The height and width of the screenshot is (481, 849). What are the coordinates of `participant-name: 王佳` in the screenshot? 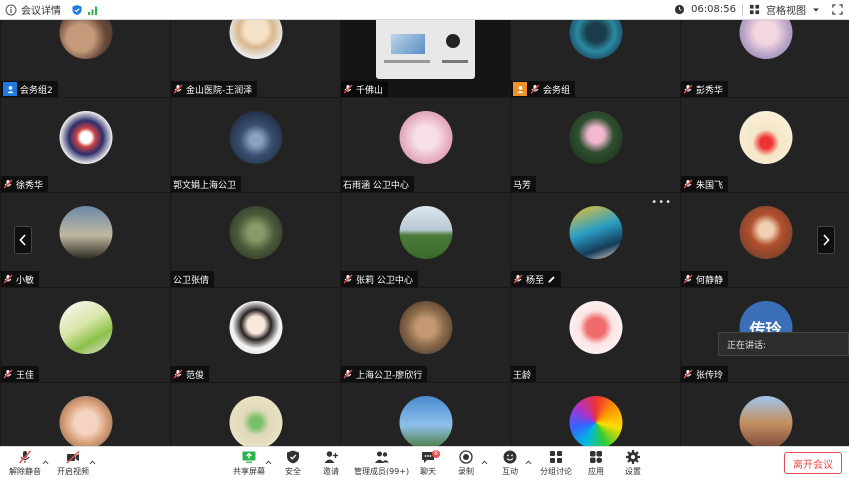 It's located at (25, 375).